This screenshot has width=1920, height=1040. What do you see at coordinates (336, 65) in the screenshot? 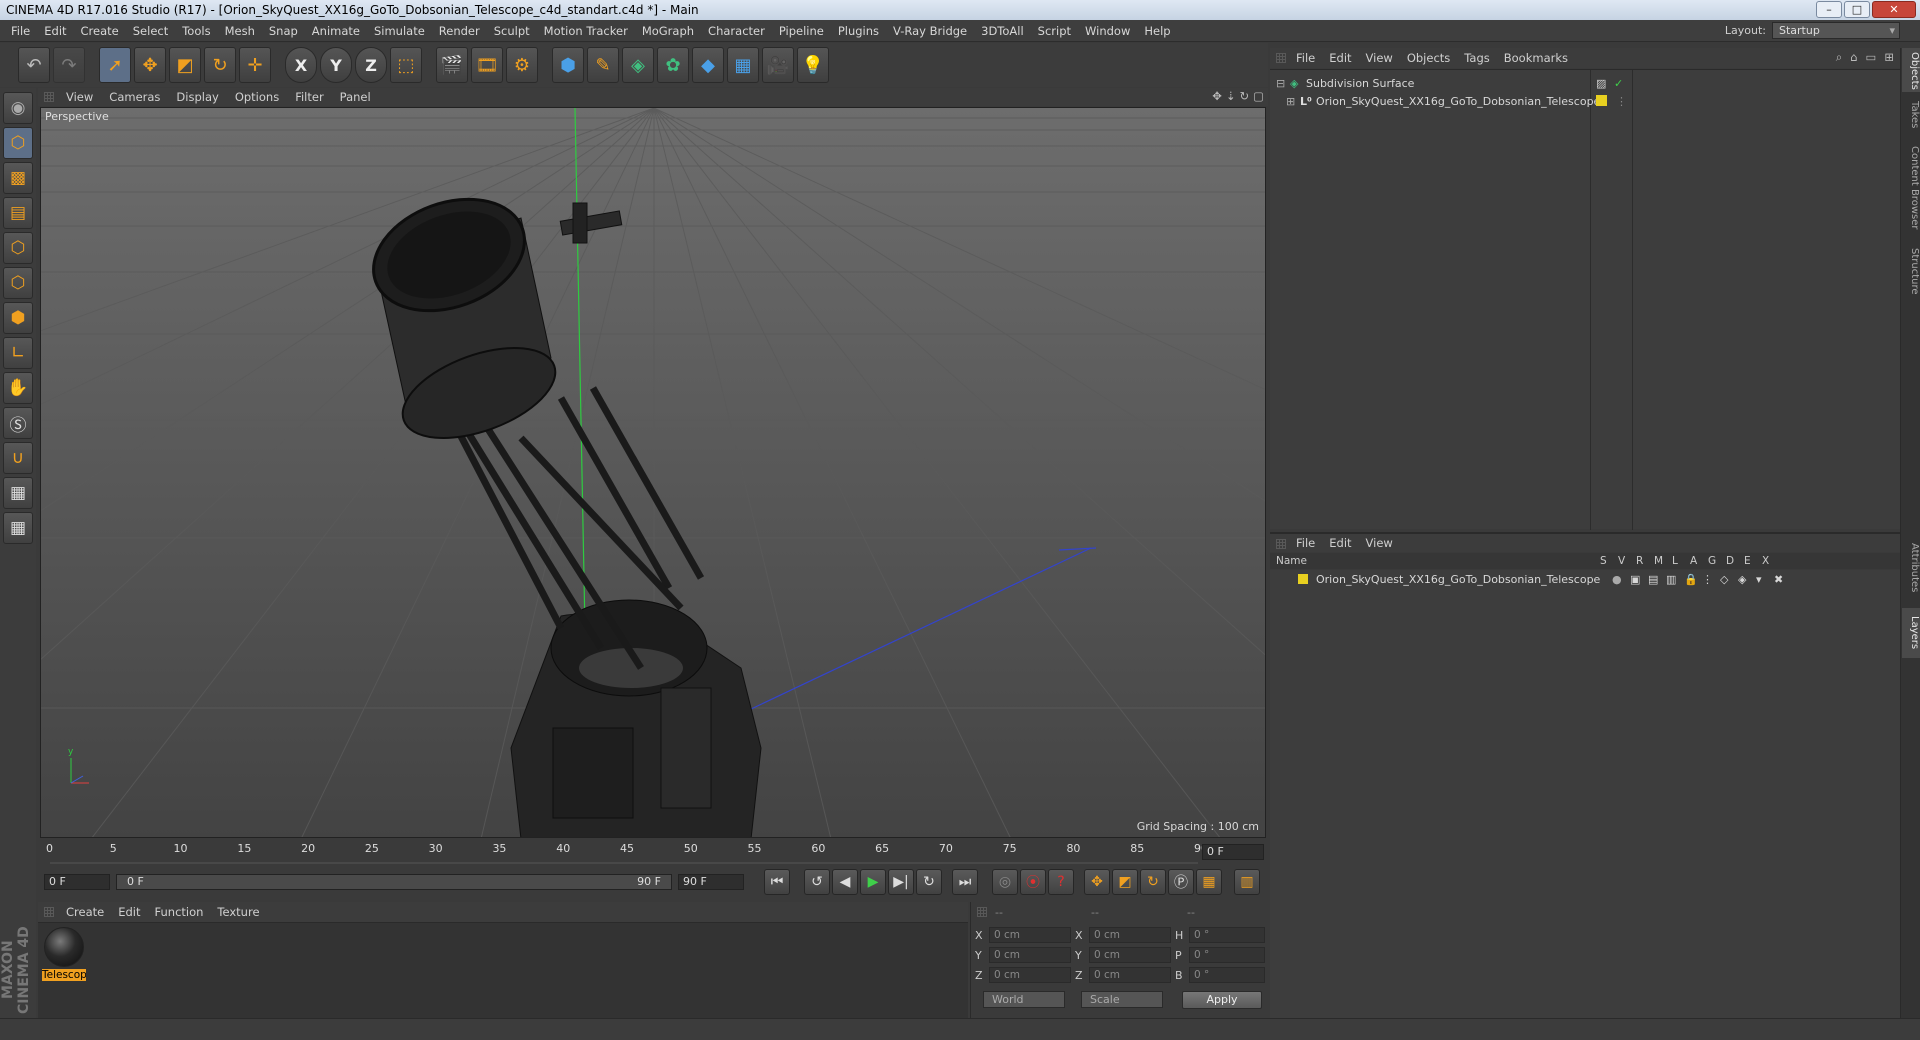
I see `y-axis-lock-icon: Y` at bounding box center [336, 65].